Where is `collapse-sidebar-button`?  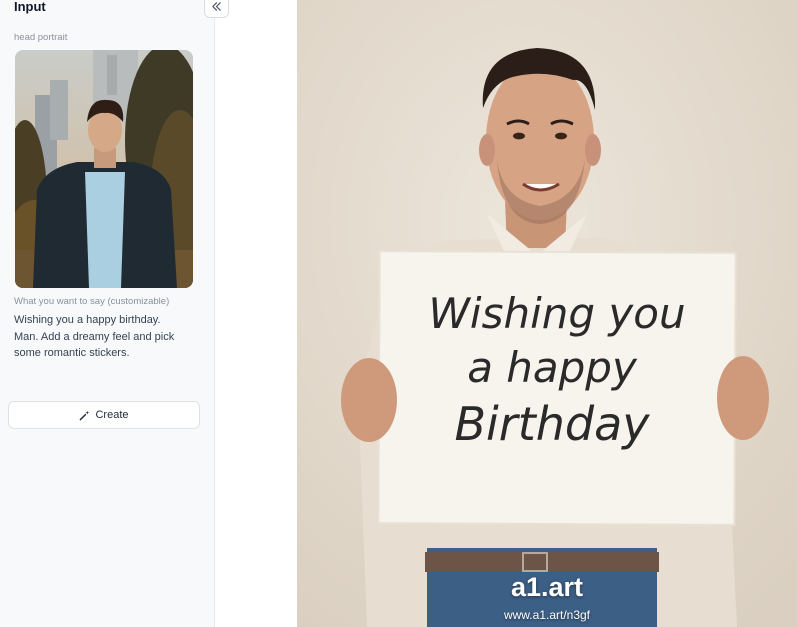
collapse-sidebar-button is located at coordinates (216, 9).